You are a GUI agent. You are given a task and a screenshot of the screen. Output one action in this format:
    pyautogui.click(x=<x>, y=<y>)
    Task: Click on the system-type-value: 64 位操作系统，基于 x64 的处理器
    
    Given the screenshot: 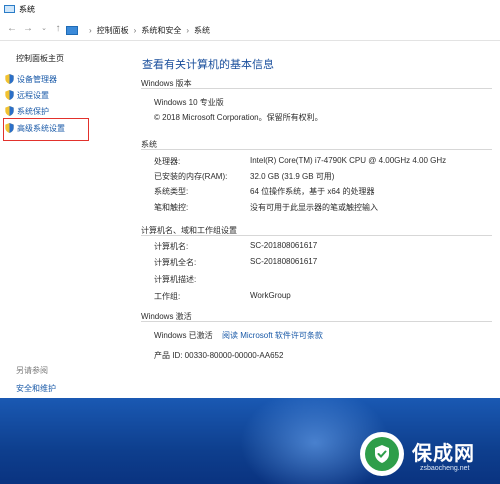 What is the action you would take?
    pyautogui.click(x=312, y=191)
    